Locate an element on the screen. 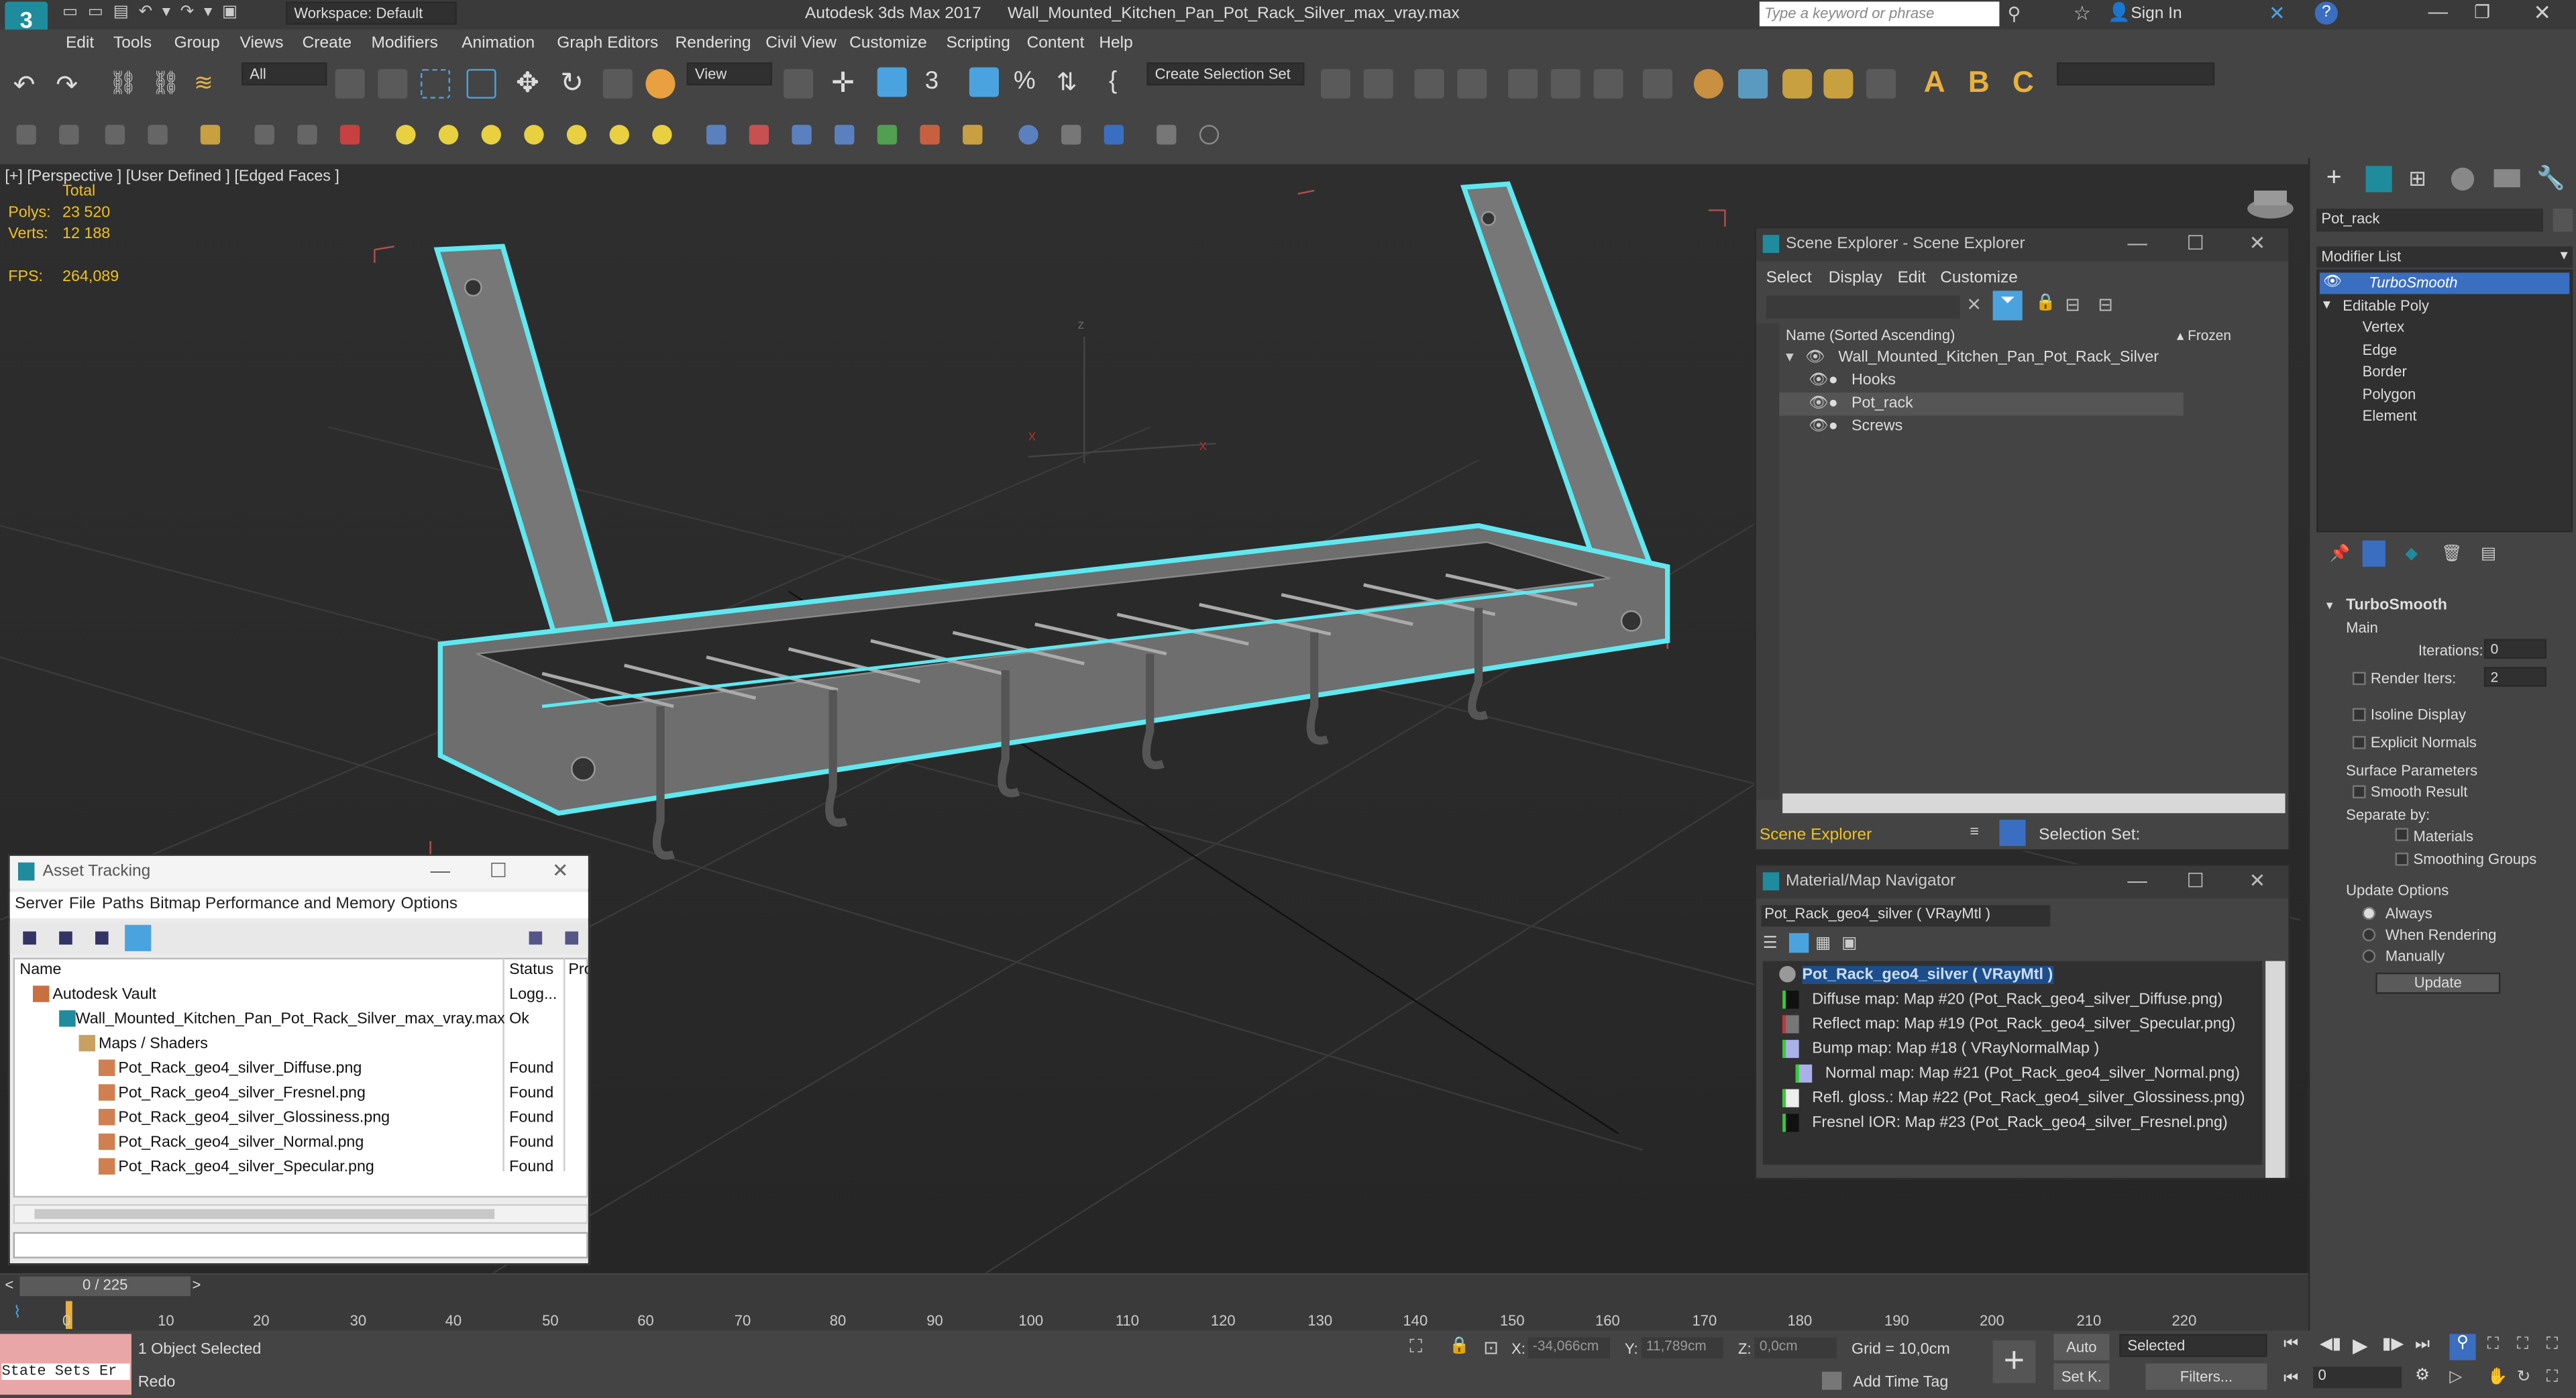  mirror-icon is located at coordinates (1335, 83).